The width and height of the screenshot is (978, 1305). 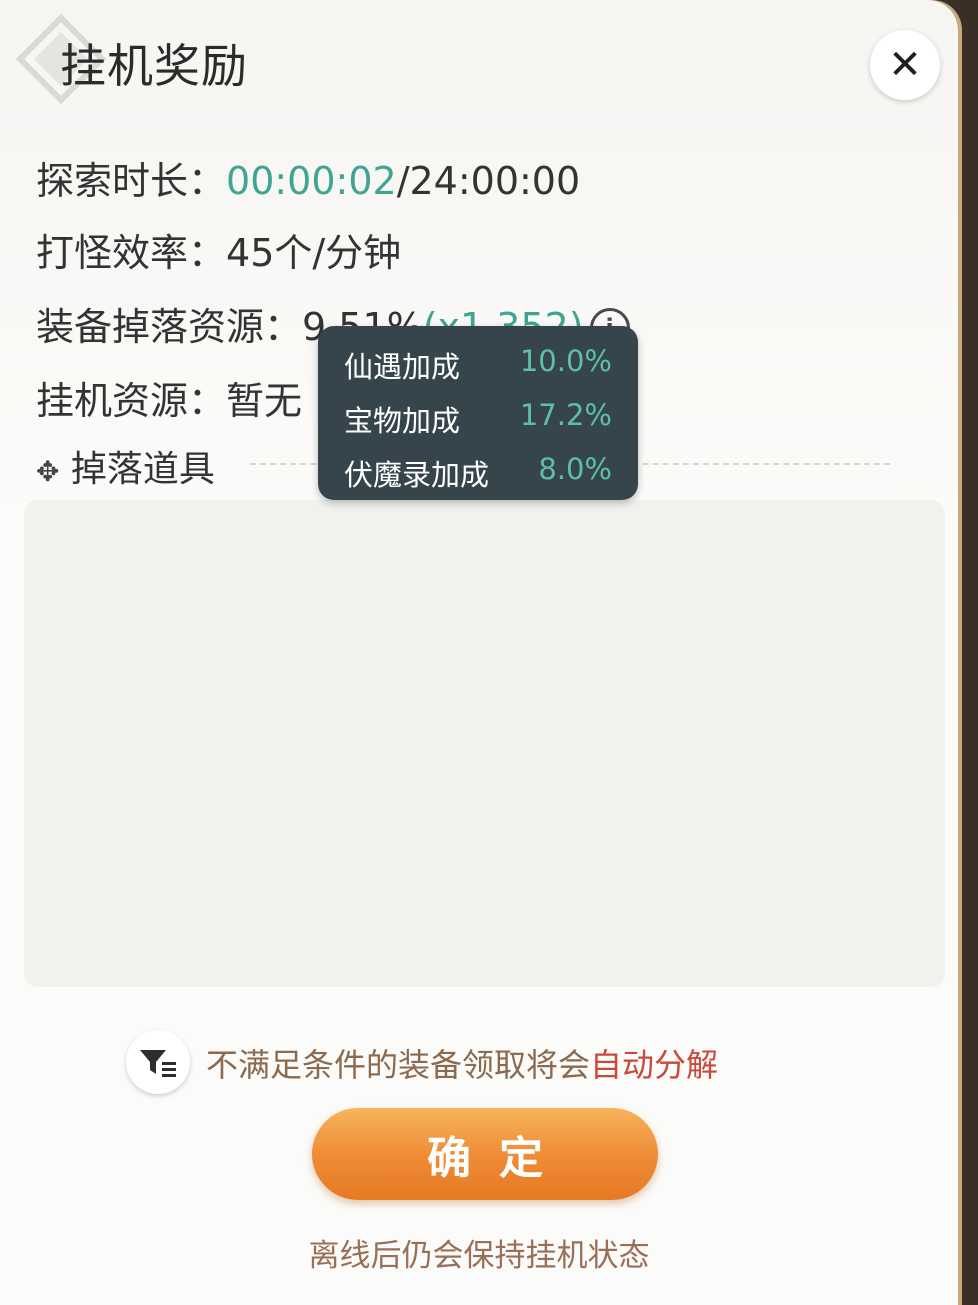 What do you see at coordinates (169, 327) in the screenshot?
I see `equip-label: 装备掉落资源：` at bounding box center [169, 327].